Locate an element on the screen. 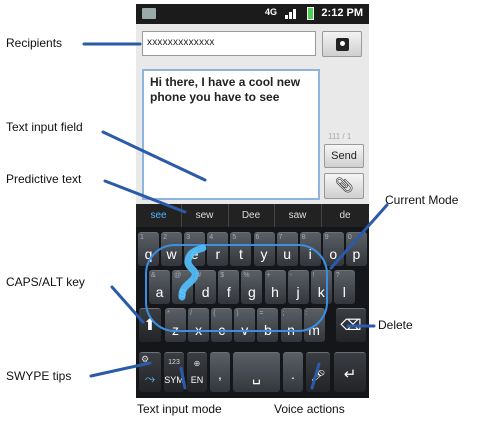 Image resolution: width=479 pixels, height=421 pixels. text-input-field-leader is located at coordinates (154, 156).